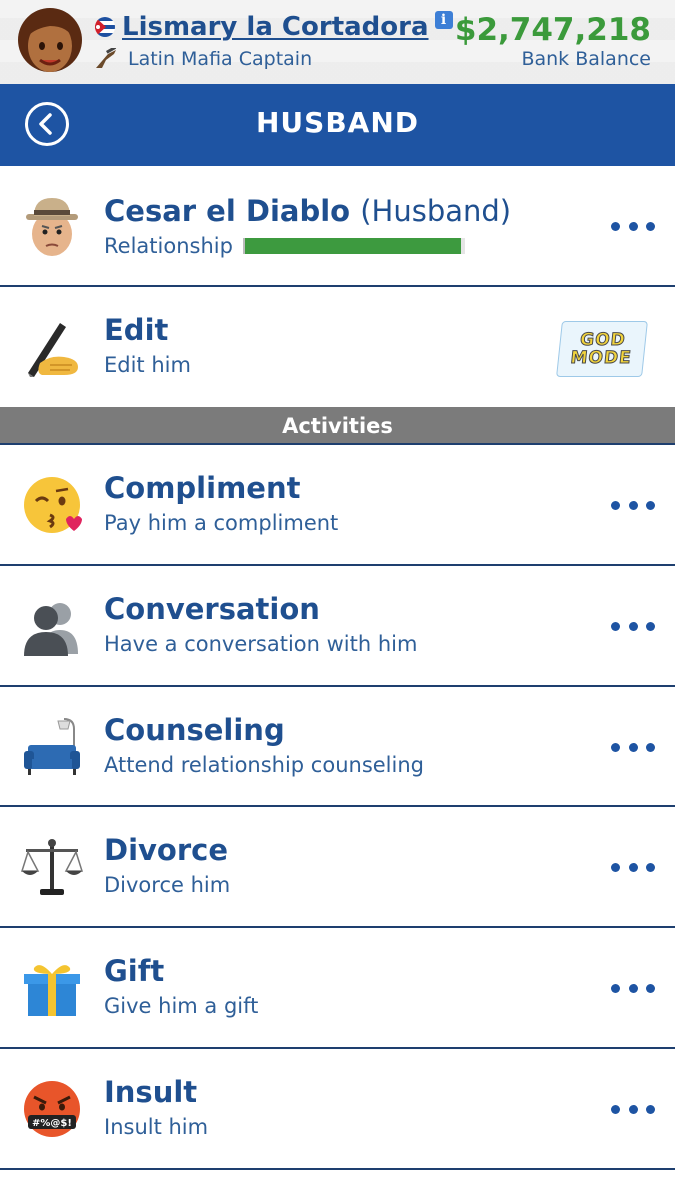  What do you see at coordinates (337, 988) in the screenshot?
I see `activity-row-gift: Gift Give him a gift` at bounding box center [337, 988].